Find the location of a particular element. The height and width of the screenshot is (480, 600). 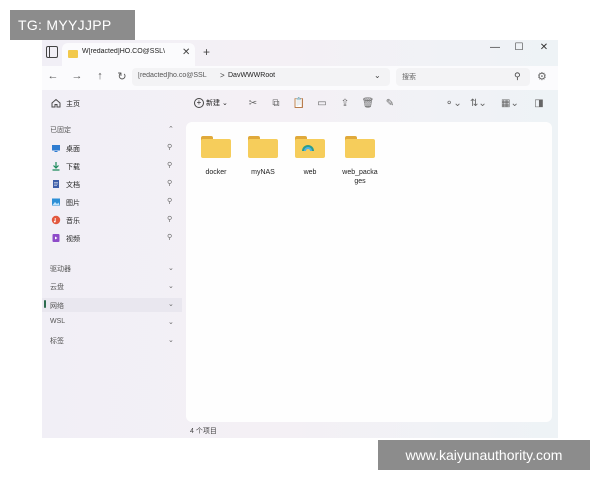

search-input: 搜索 ⚲ is located at coordinates (463, 77).